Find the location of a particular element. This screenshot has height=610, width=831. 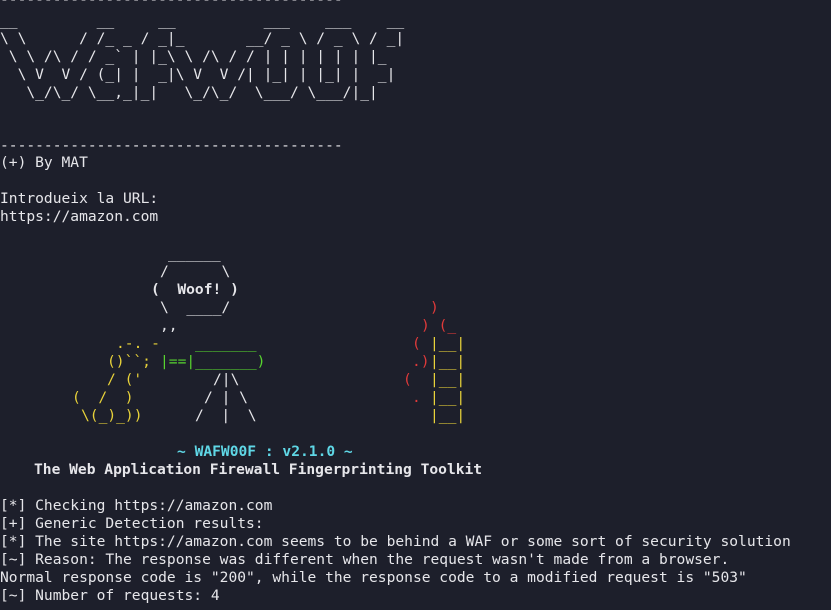

logo-line: \ V V / (_| | _|\ V V /| |_| | |_| | _| is located at coordinates (198, 74).